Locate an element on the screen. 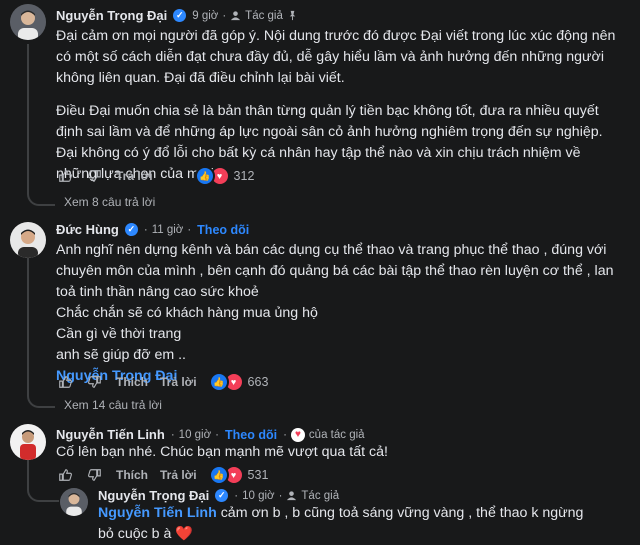 The height and width of the screenshot is (545, 640). comment-author: Nguyễn Tiến Linh is located at coordinates (110, 434).